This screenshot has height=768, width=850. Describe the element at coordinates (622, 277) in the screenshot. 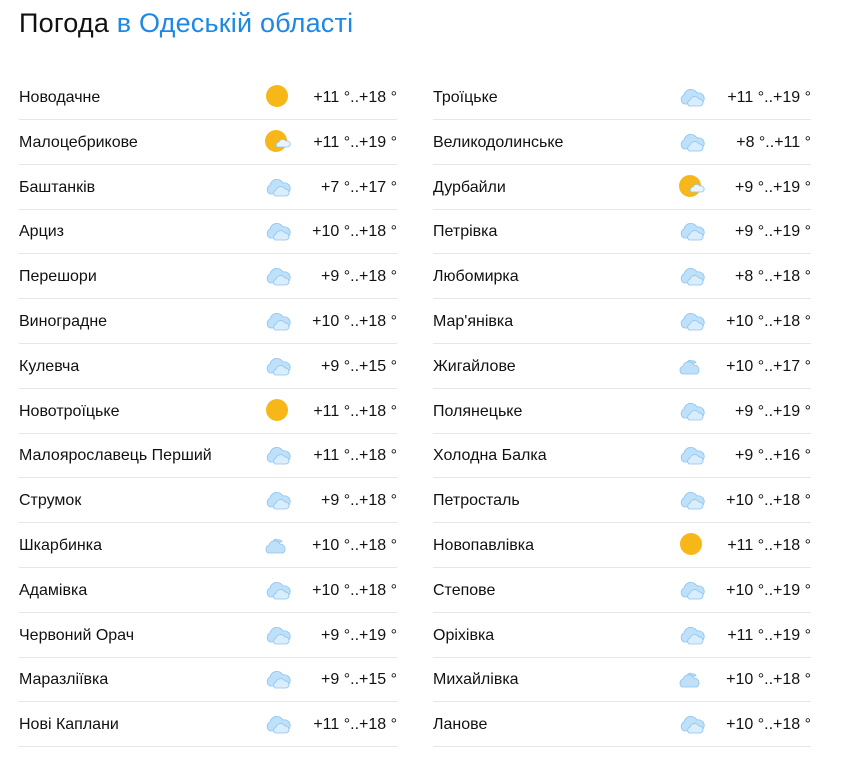

I see `city-row: Любомирка +8 °..+18 °` at that location.